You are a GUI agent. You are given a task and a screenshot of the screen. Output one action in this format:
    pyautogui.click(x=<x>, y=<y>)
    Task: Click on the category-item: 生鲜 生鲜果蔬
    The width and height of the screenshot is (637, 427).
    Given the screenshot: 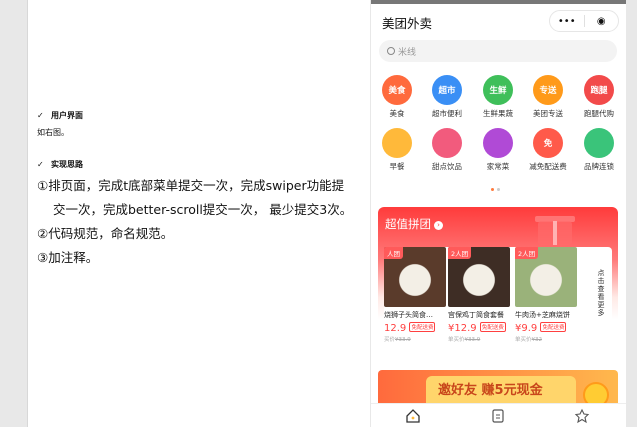 What is the action you would take?
    pyautogui.click(x=498, y=97)
    